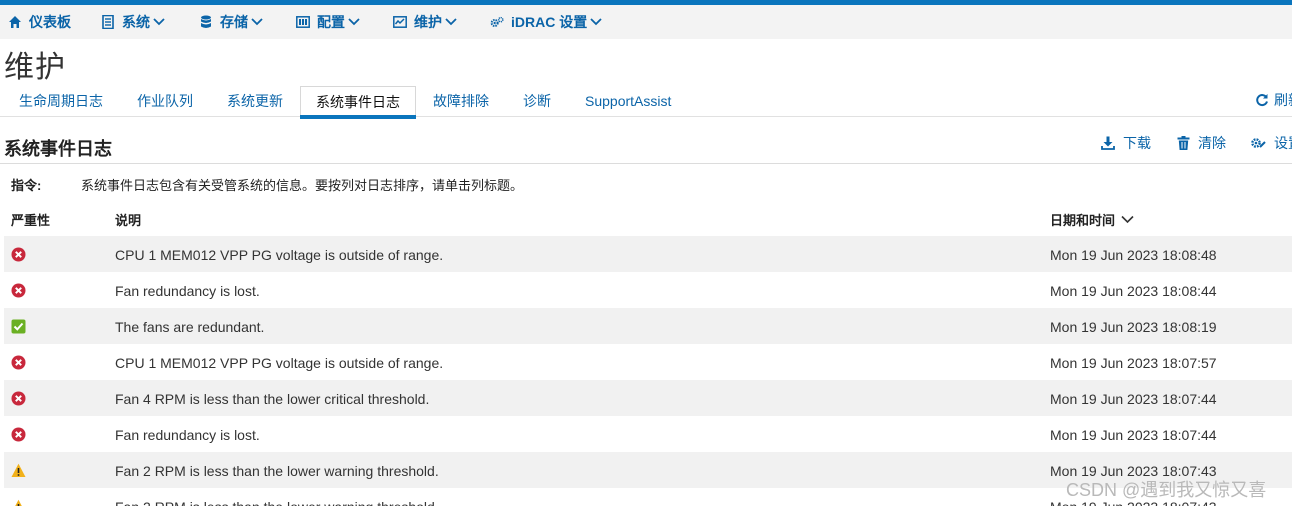 Image resolution: width=1292 pixels, height=506 pixels. Describe the element at coordinates (190, 327) in the screenshot. I see `event-description: The fans are redundant.` at that location.